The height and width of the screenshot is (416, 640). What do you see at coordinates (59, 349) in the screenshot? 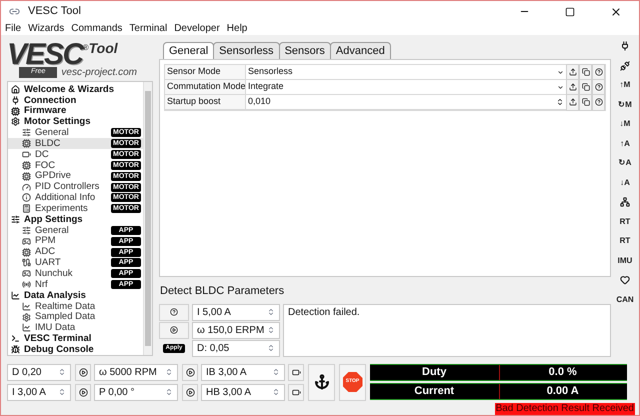
I see `tree-category: Debug Console` at bounding box center [59, 349].